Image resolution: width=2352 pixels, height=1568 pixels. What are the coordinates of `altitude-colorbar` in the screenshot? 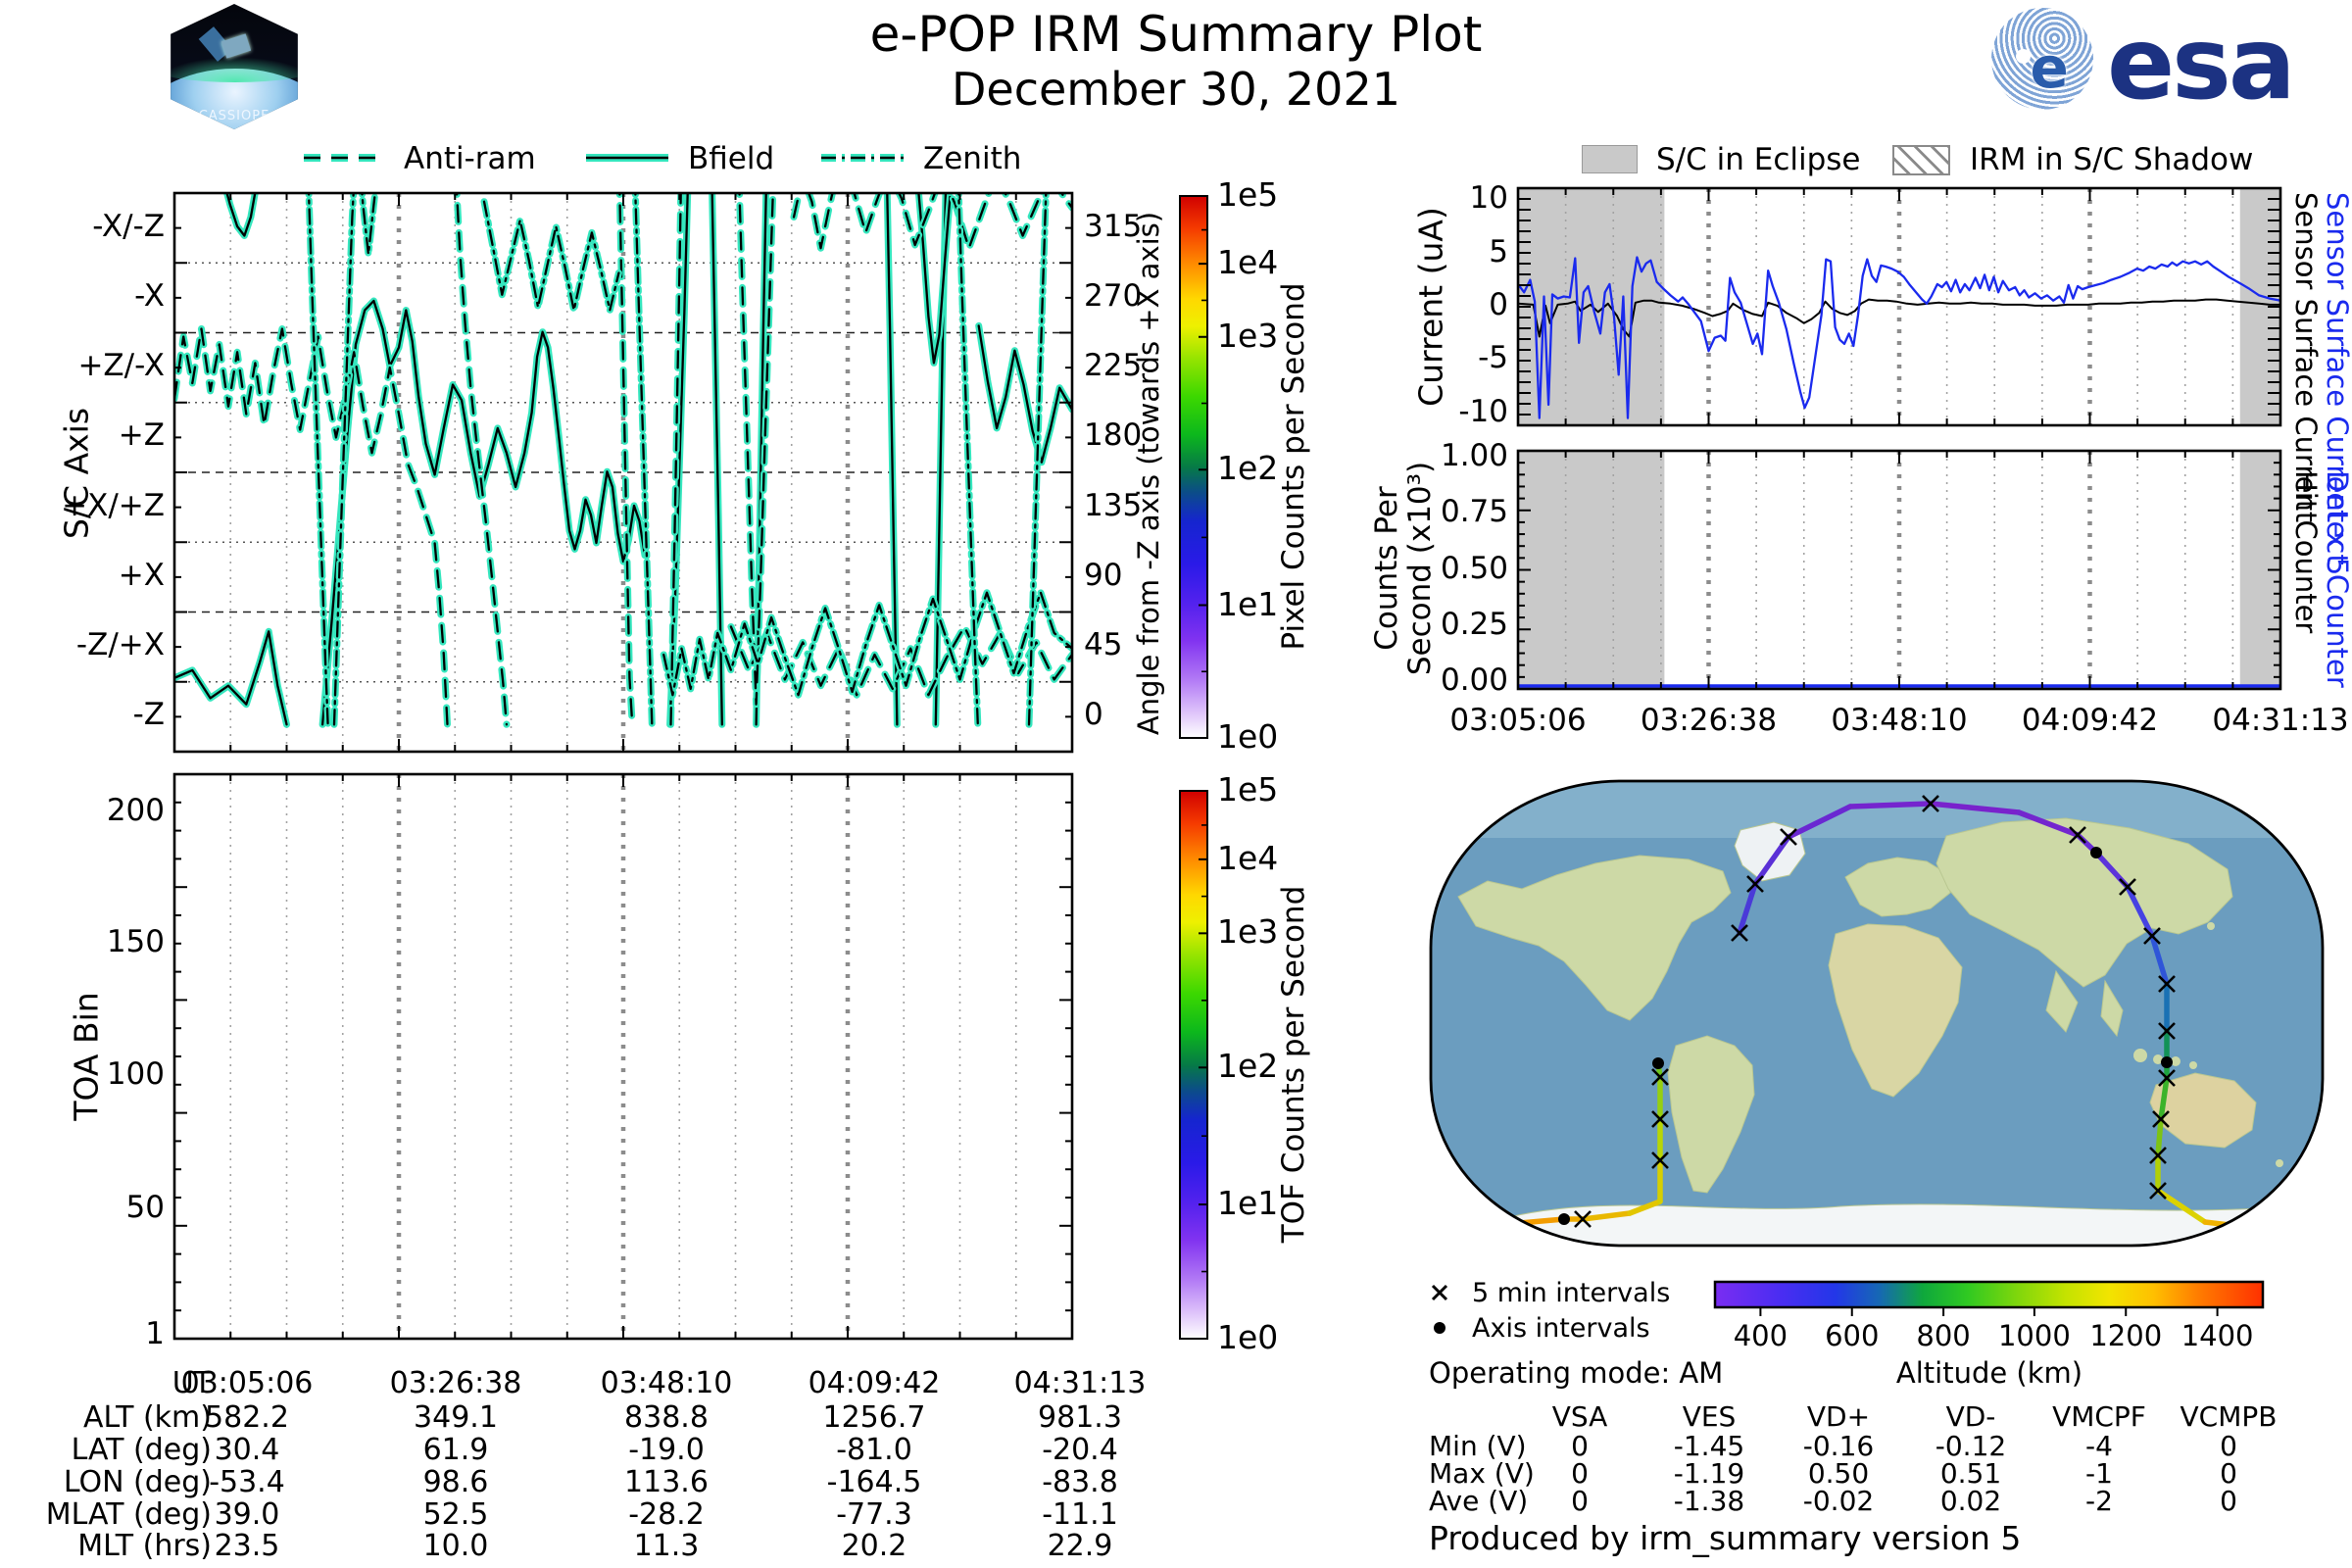 It's located at (1989, 1294).